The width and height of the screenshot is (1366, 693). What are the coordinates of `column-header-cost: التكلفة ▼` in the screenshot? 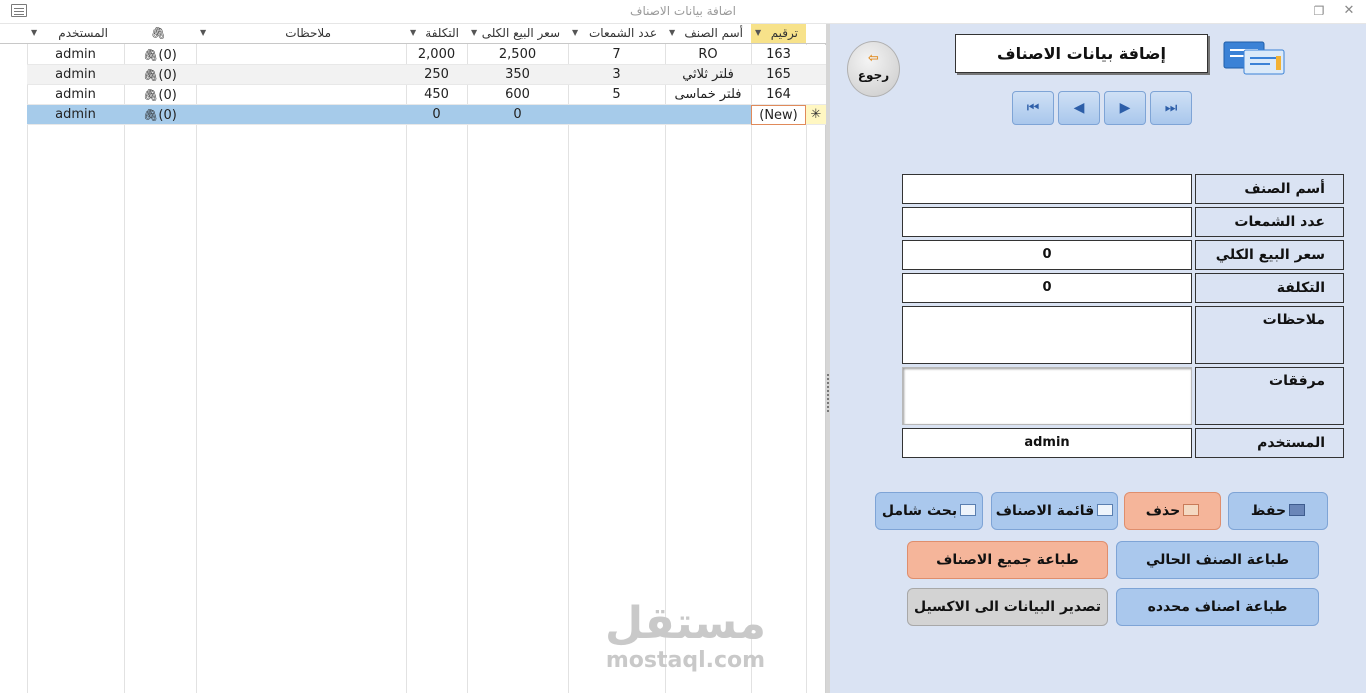 It's located at (436, 34).